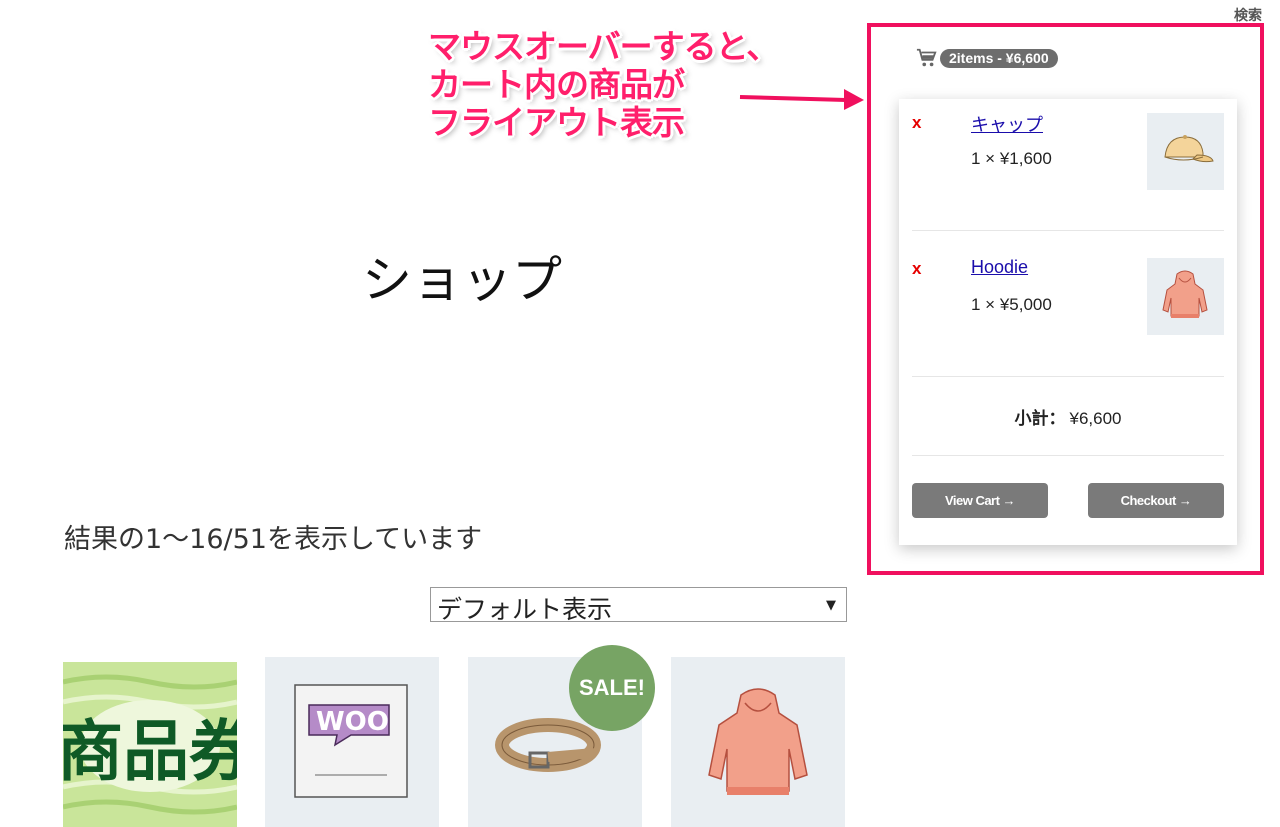  I want to click on orderby-selected: デフォルト表示, so click(525, 609).